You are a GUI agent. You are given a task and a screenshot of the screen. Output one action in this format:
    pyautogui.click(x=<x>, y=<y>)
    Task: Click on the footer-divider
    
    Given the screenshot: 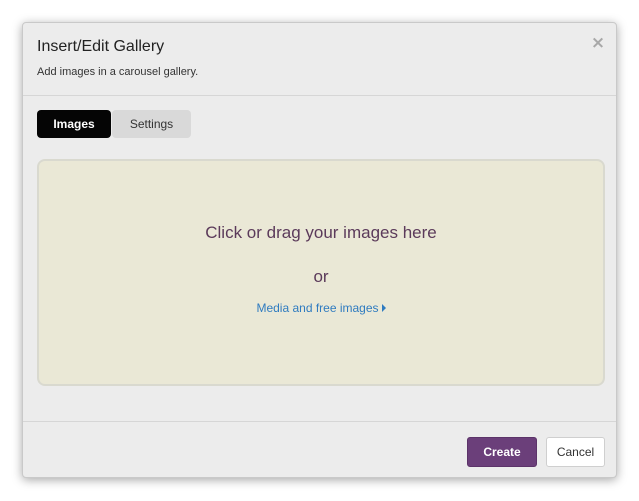 What is the action you would take?
    pyautogui.click(x=319, y=421)
    